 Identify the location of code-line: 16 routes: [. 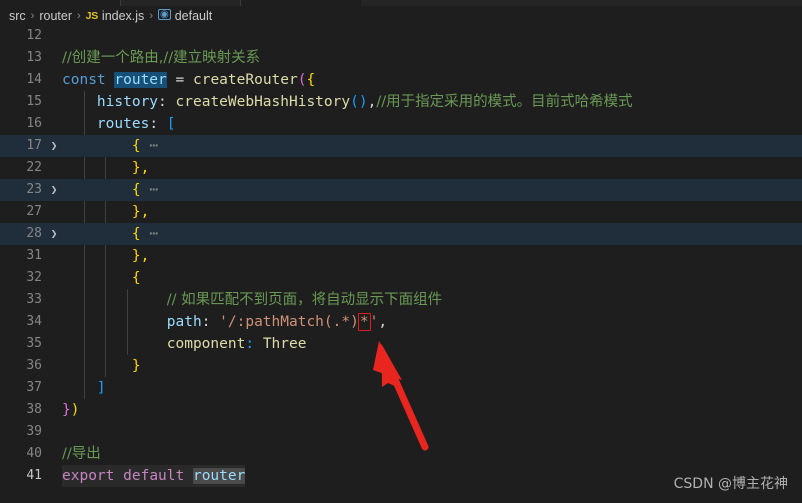
(401, 124).